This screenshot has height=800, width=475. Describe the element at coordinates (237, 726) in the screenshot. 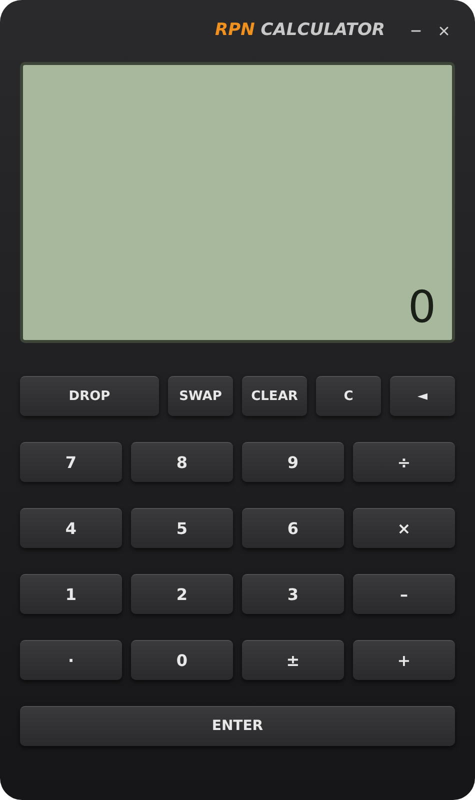

I see `enter-key: ENTER` at that location.